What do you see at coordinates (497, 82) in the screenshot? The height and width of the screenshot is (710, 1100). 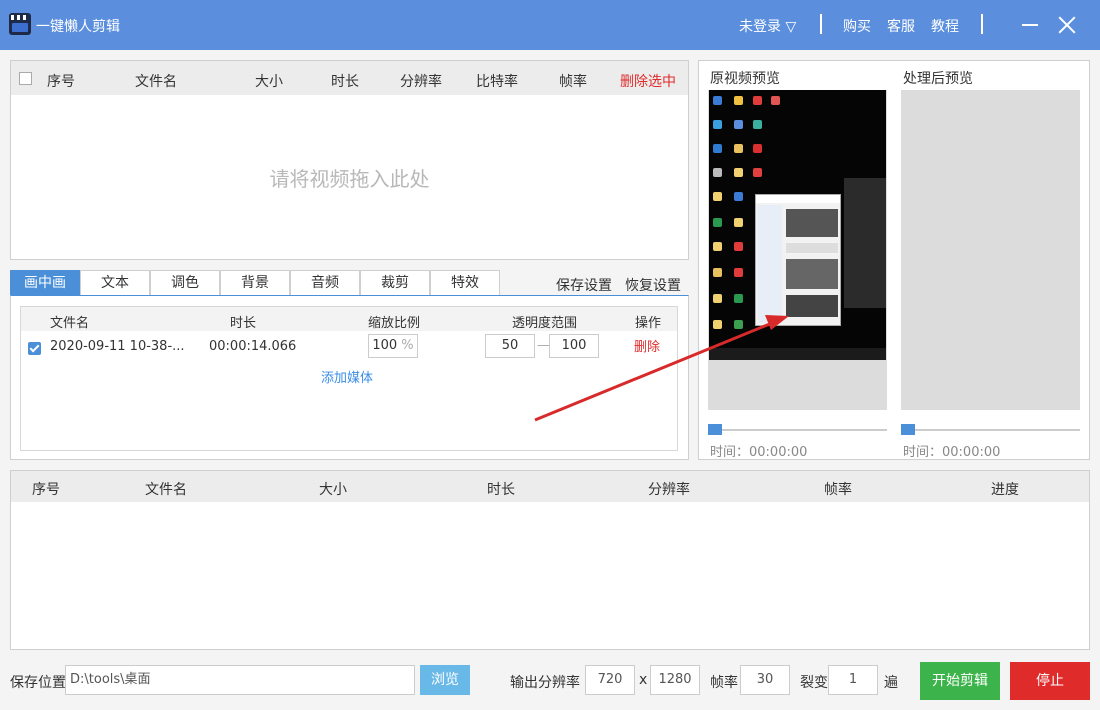 I see `col-bitrate: 比特率` at bounding box center [497, 82].